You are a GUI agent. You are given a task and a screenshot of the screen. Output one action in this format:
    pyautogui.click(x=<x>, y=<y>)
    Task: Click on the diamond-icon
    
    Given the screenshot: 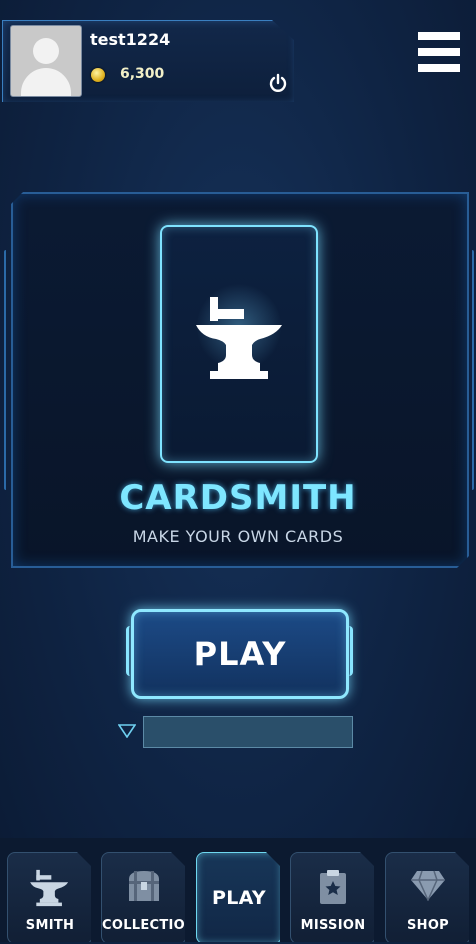 What is the action you would take?
    pyautogui.click(x=428, y=885)
    